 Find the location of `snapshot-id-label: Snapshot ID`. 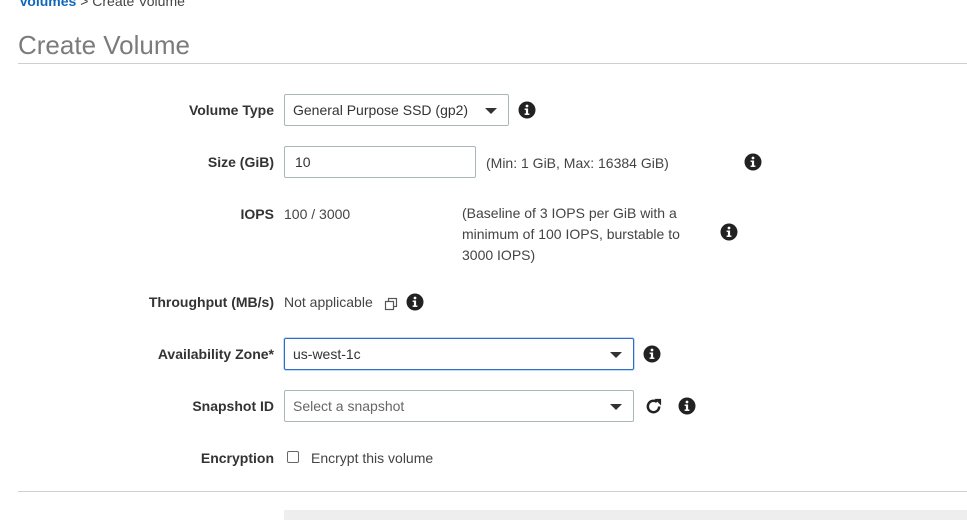

snapshot-id-label: Snapshot ID is located at coordinates (233, 406).